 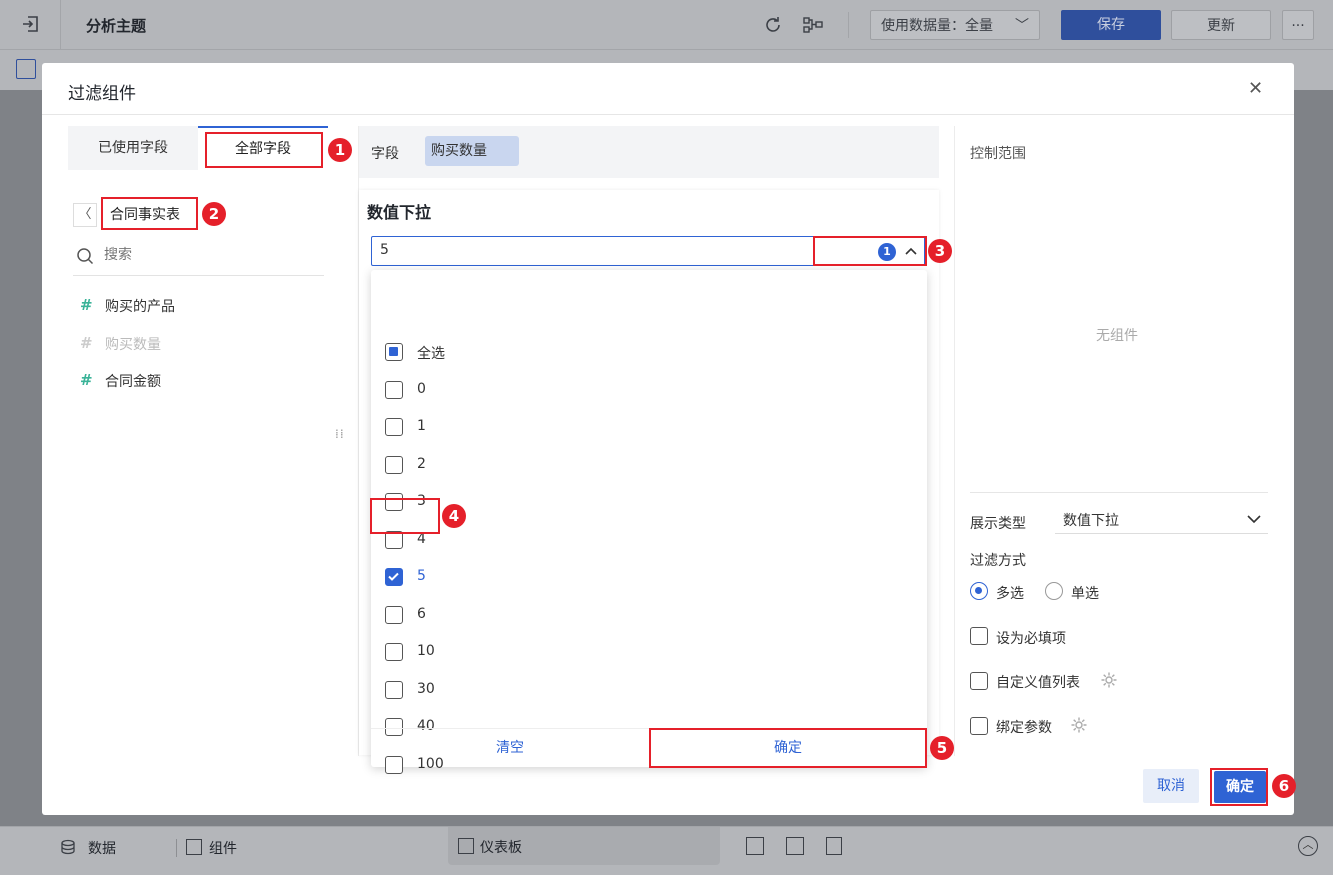 I want to click on filter-mode-label: 过滤方式, so click(x=998, y=561).